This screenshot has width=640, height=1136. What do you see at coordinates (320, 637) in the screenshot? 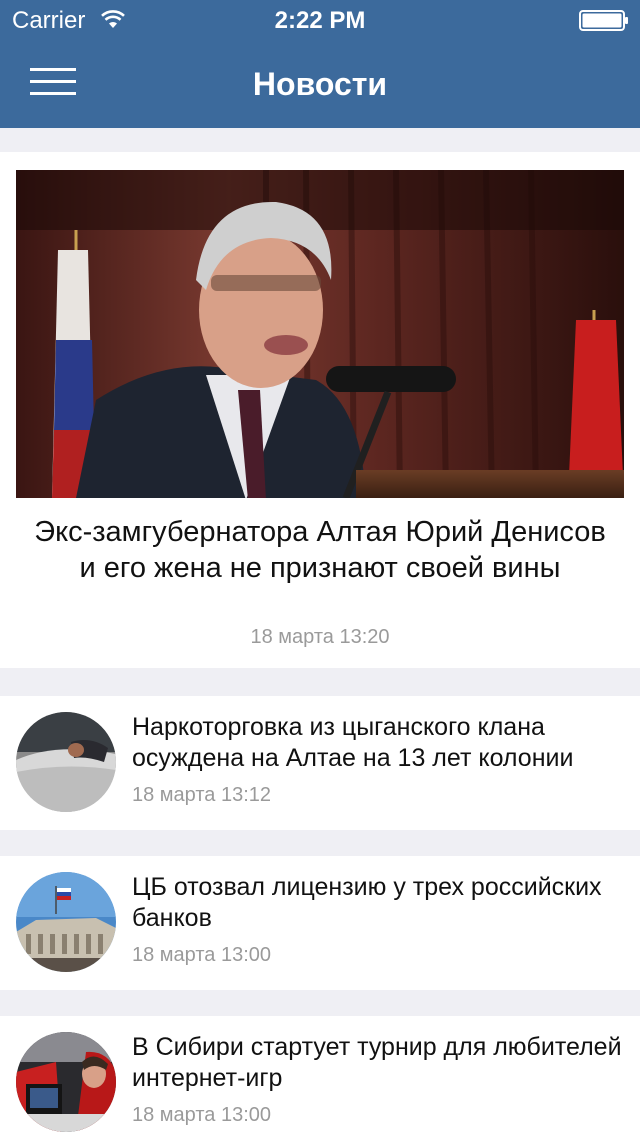
I see `featured-news-date: 18 марта 13:20` at bounding box center [320, 637].